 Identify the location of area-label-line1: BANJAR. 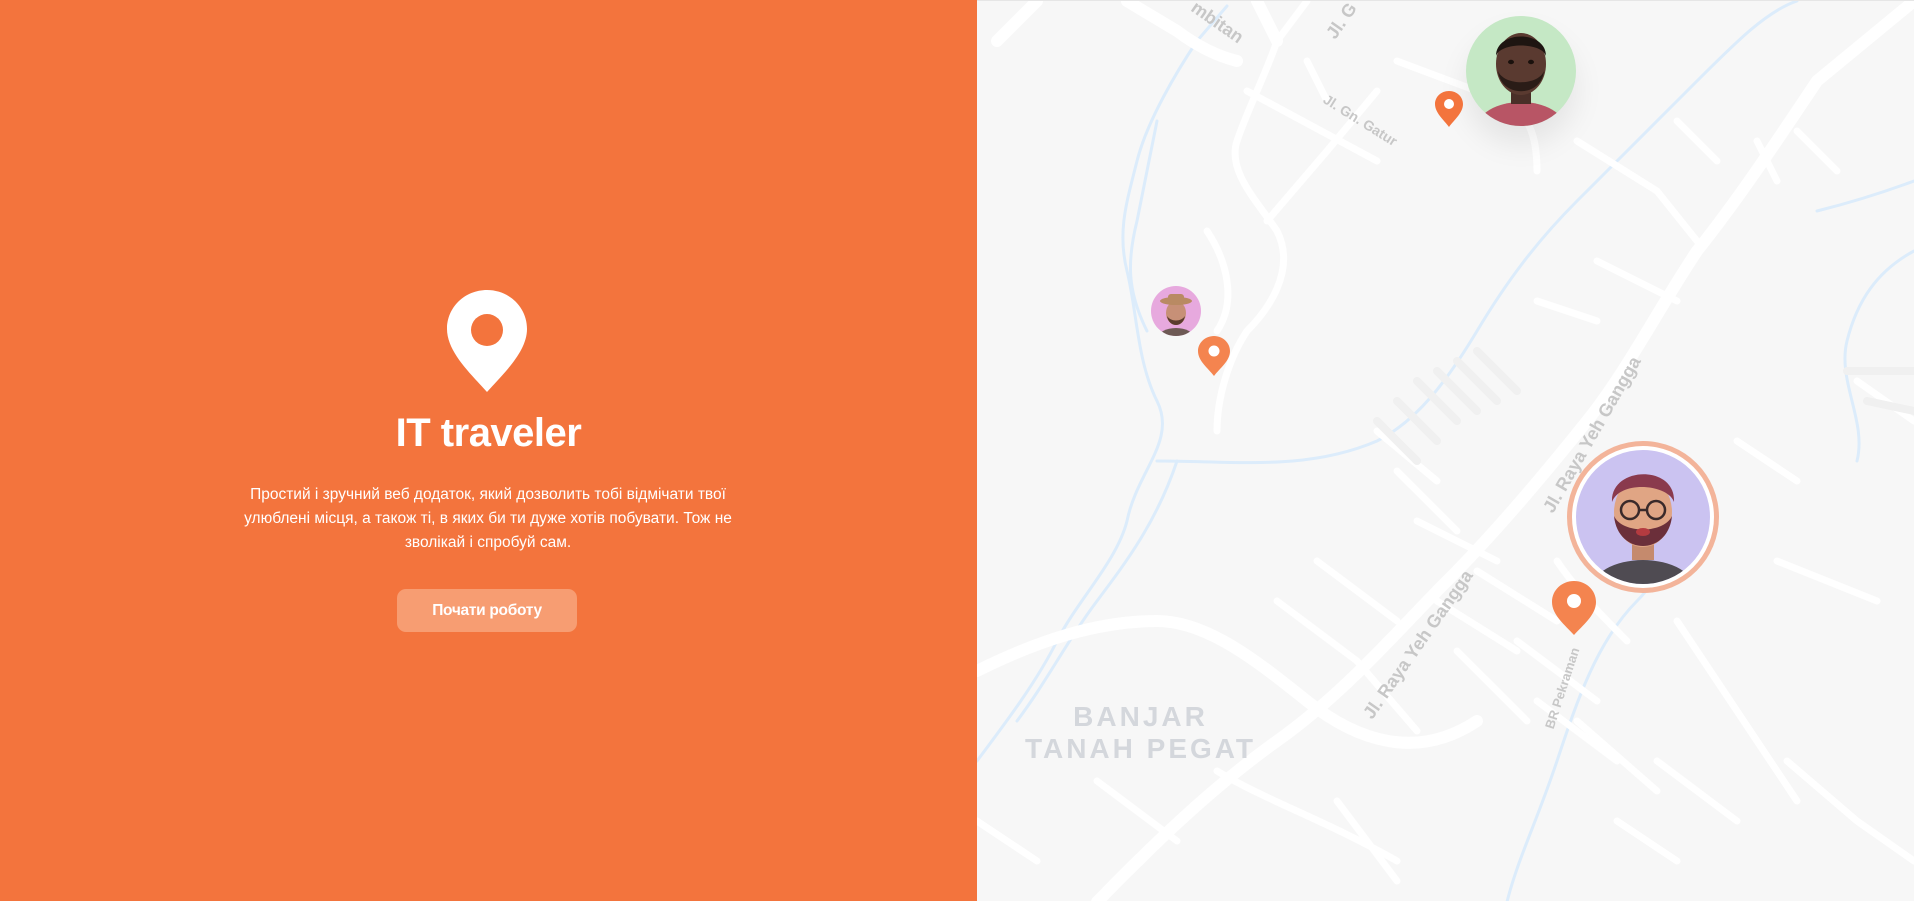
(1140, 716).